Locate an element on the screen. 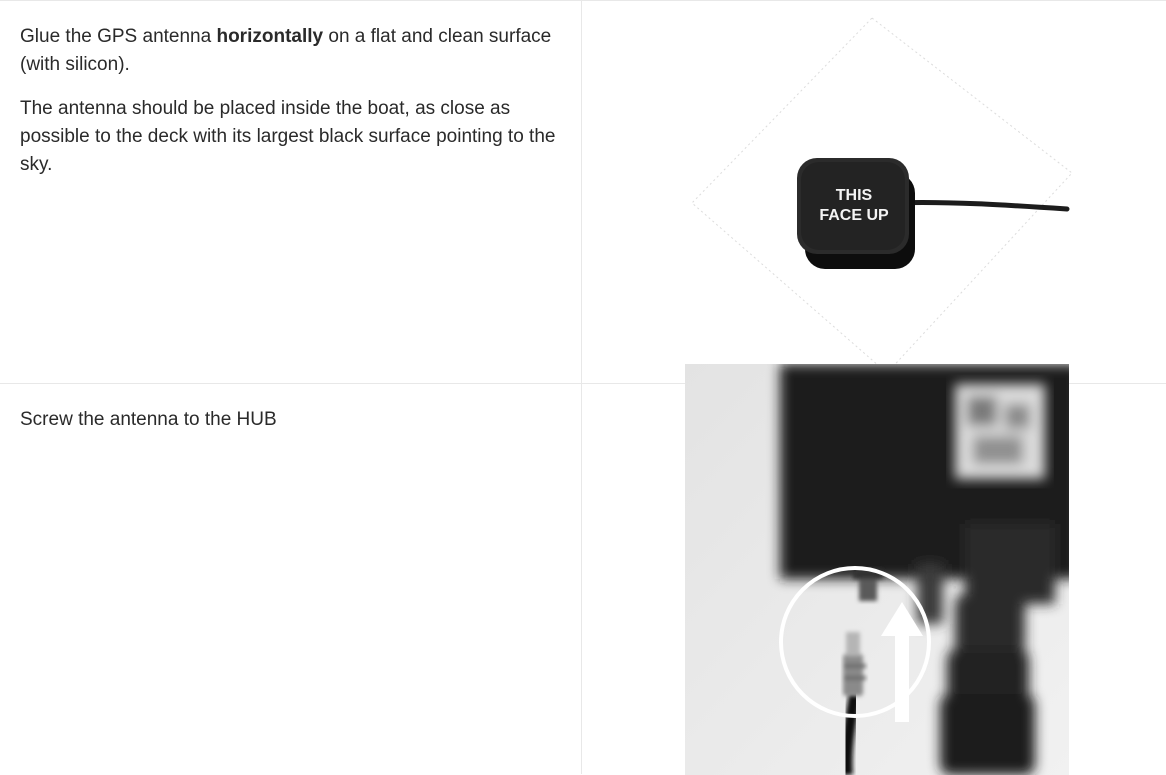  antenna-label-line1: THIS is located at coordinates (854, 195).